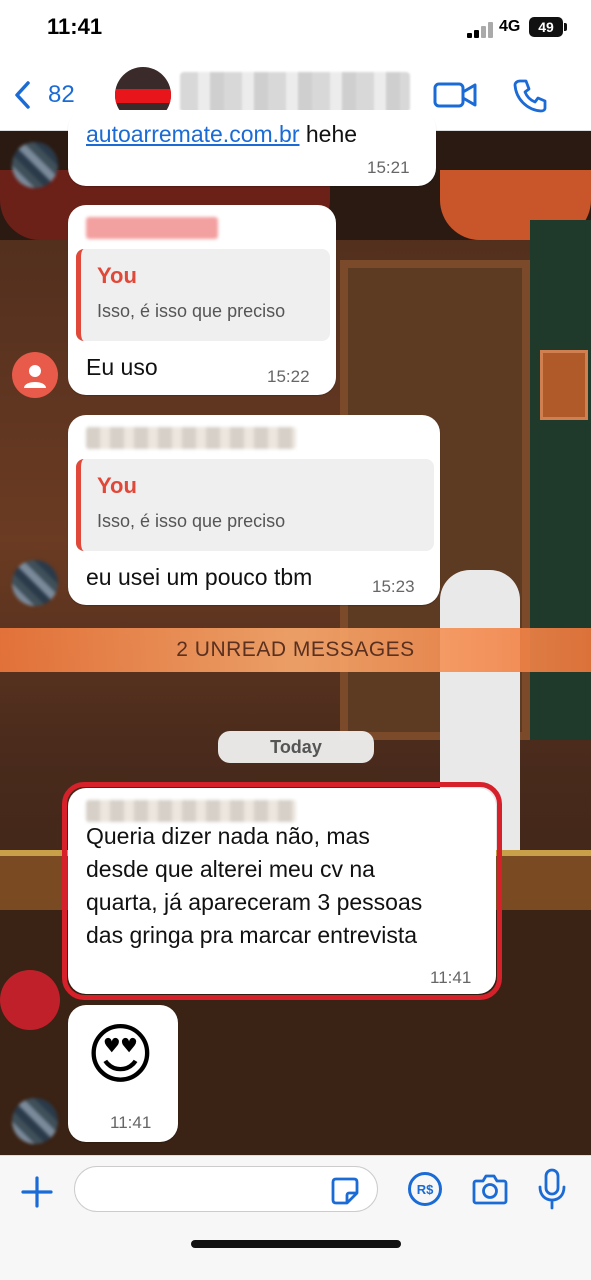 This screenshot has width=591, height=1280. What do you see at coordinates (296, 1244) in the screenshot?
I see `home-indicator` at bounding box center [296, 1244].